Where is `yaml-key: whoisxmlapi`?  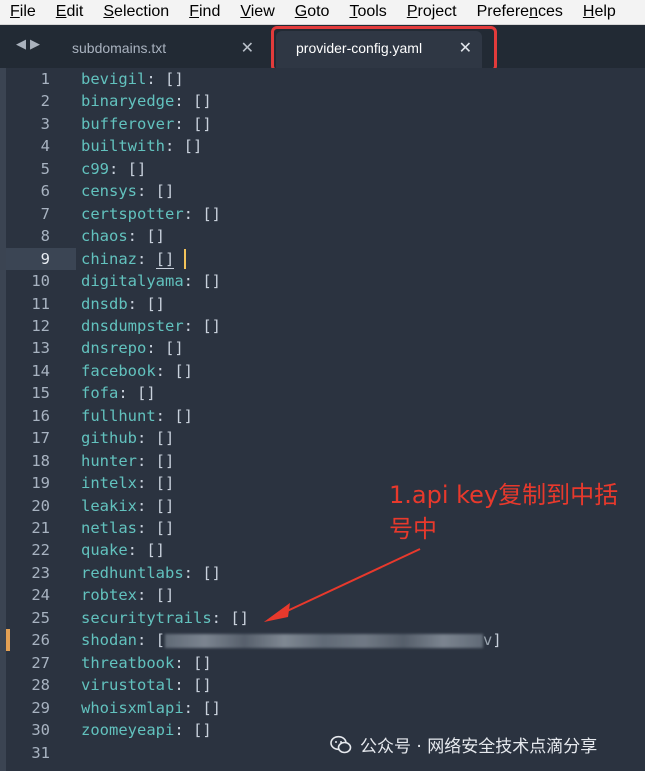
yaml-key: whoisxmlapi is located at coordinates (132, 707).